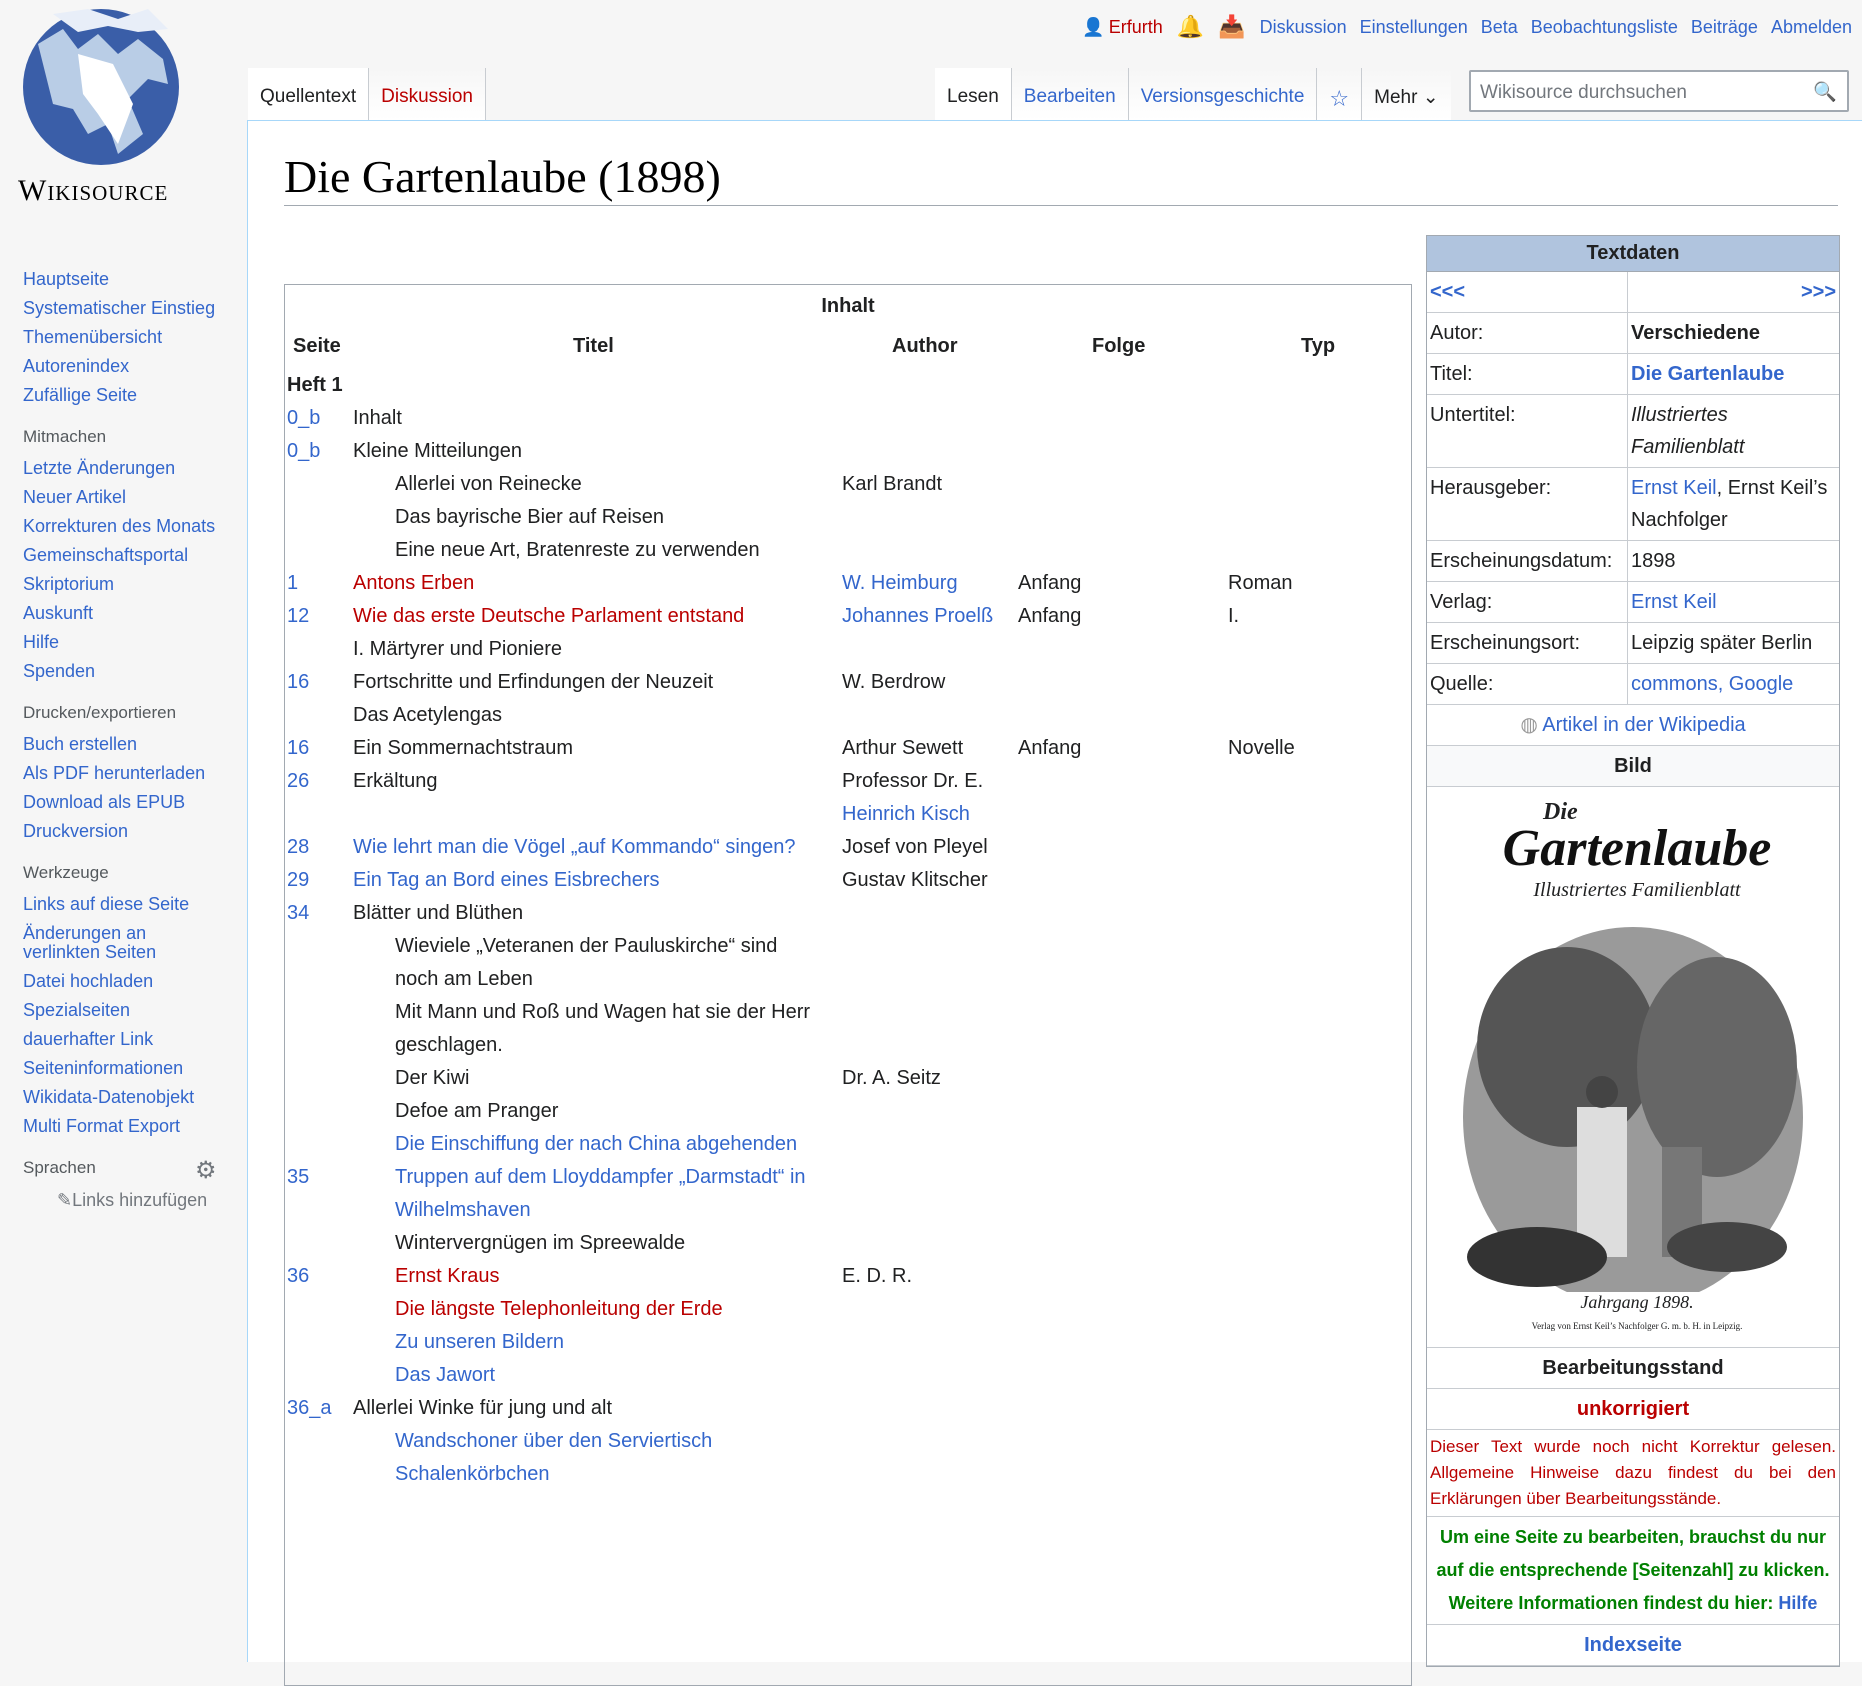  Describe the element at coordinates (1733, 292) in the screenshot. I see `next-link: >>>` at that location.